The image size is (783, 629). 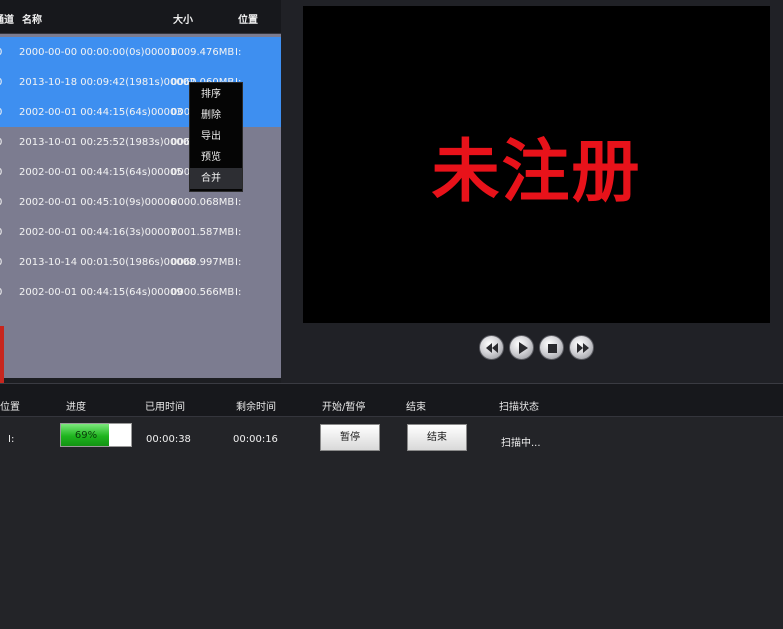 I want to click on play-button, so click(x=521, y=347).